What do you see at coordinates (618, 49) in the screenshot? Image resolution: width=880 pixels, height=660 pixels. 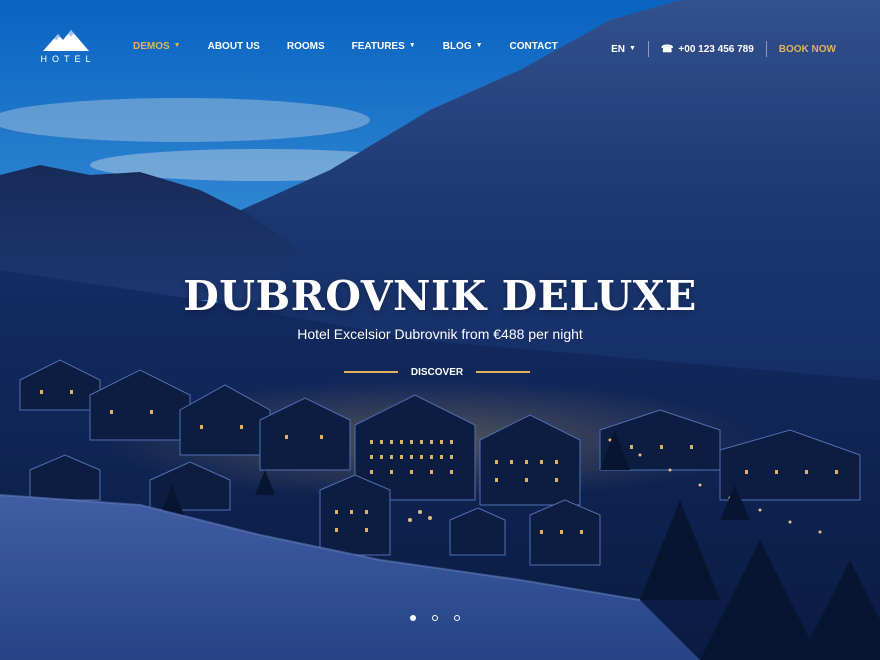 I see `language-label: EN` at bounding box center [618, 49].